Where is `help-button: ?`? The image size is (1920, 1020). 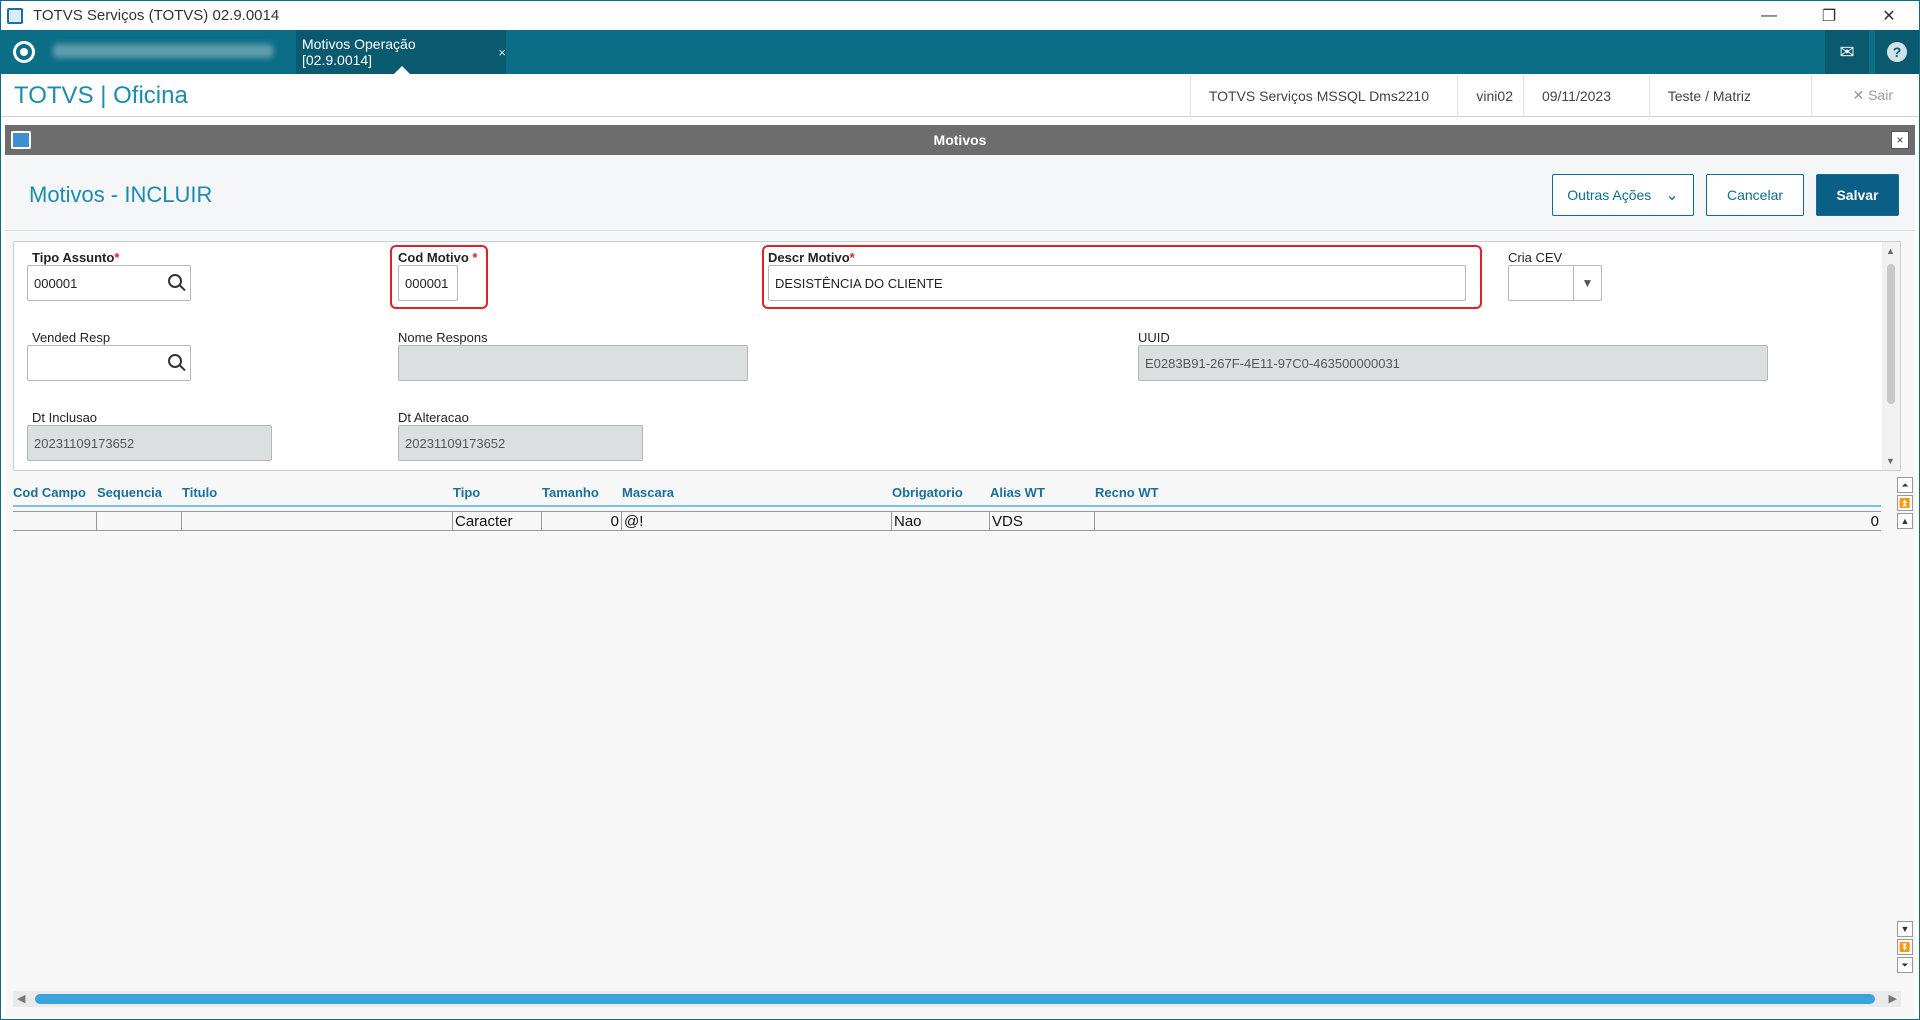 help-button: ? is located at coordinates (1897, 52).